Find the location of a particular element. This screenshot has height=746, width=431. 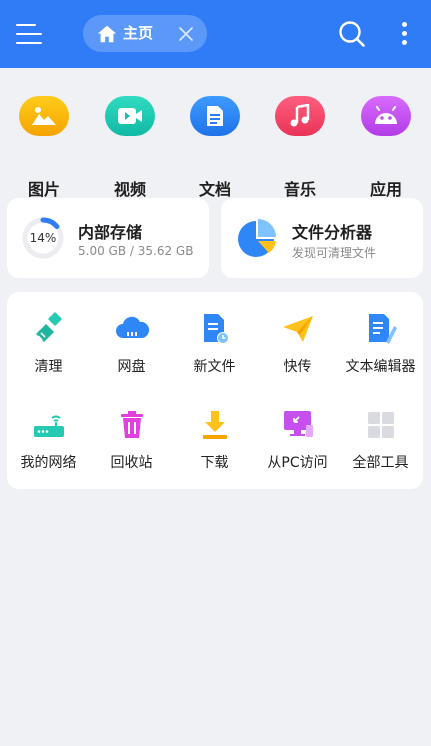

tool-new-file: 新文件 is located at coordinates (214, 334).